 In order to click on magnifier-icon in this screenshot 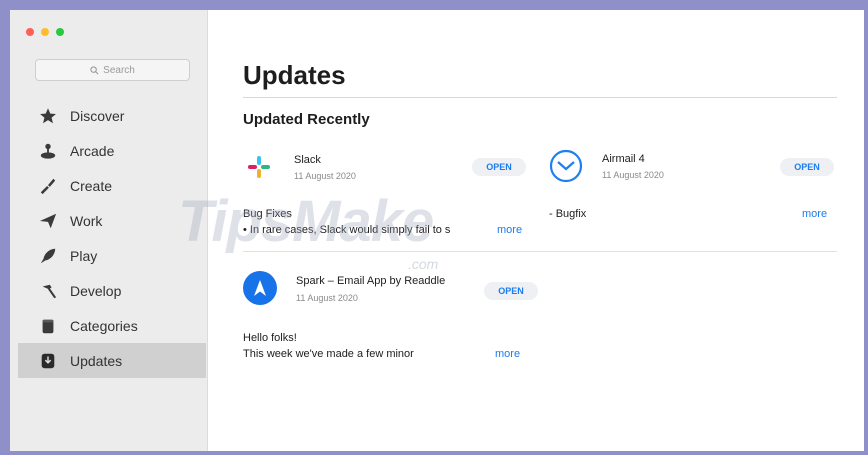, I will do `click(94, 69)`.